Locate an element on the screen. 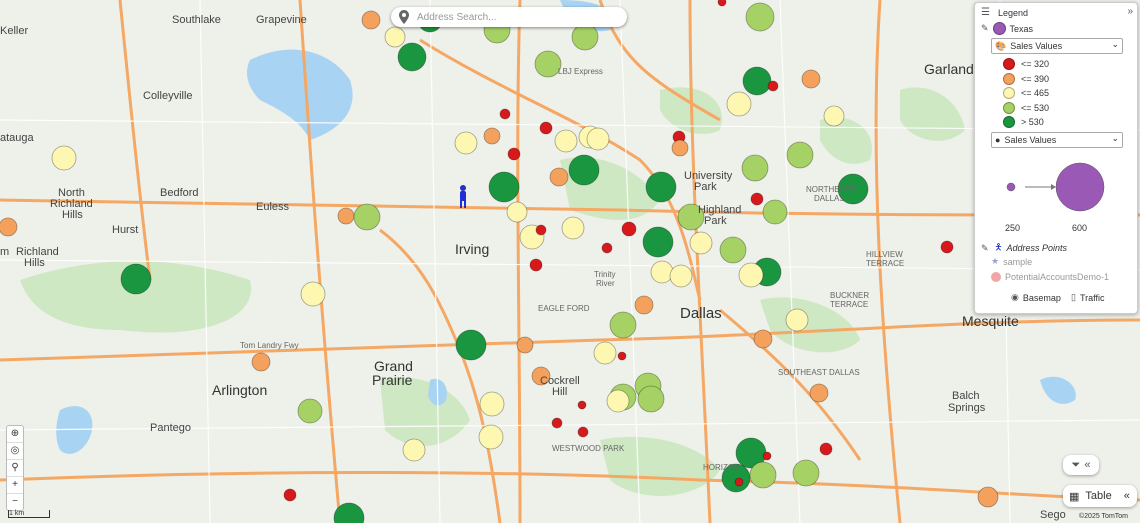 The image size is (1140, 523). filter-button: ⏷ « is located at coordinates (1081, 465).